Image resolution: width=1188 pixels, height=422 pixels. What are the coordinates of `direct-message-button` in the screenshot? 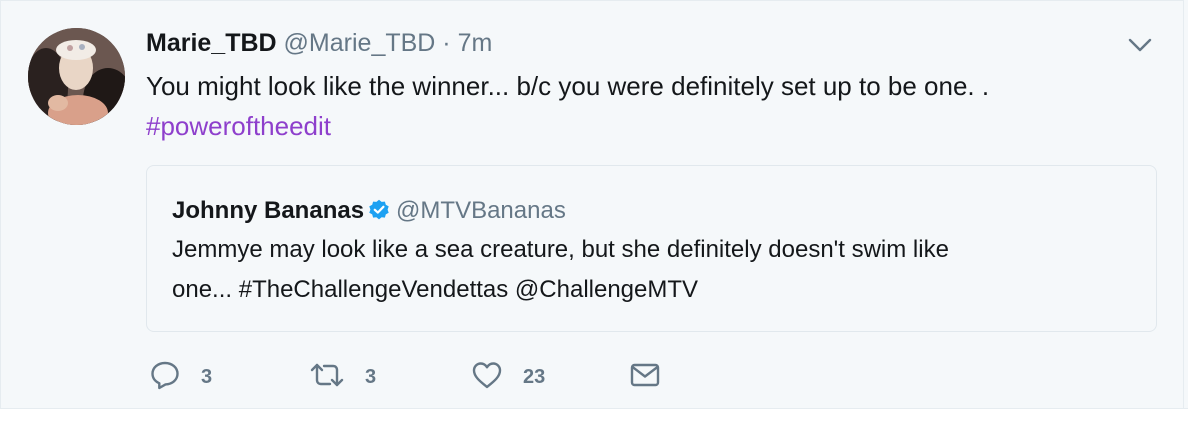 It's located at (645, 377).